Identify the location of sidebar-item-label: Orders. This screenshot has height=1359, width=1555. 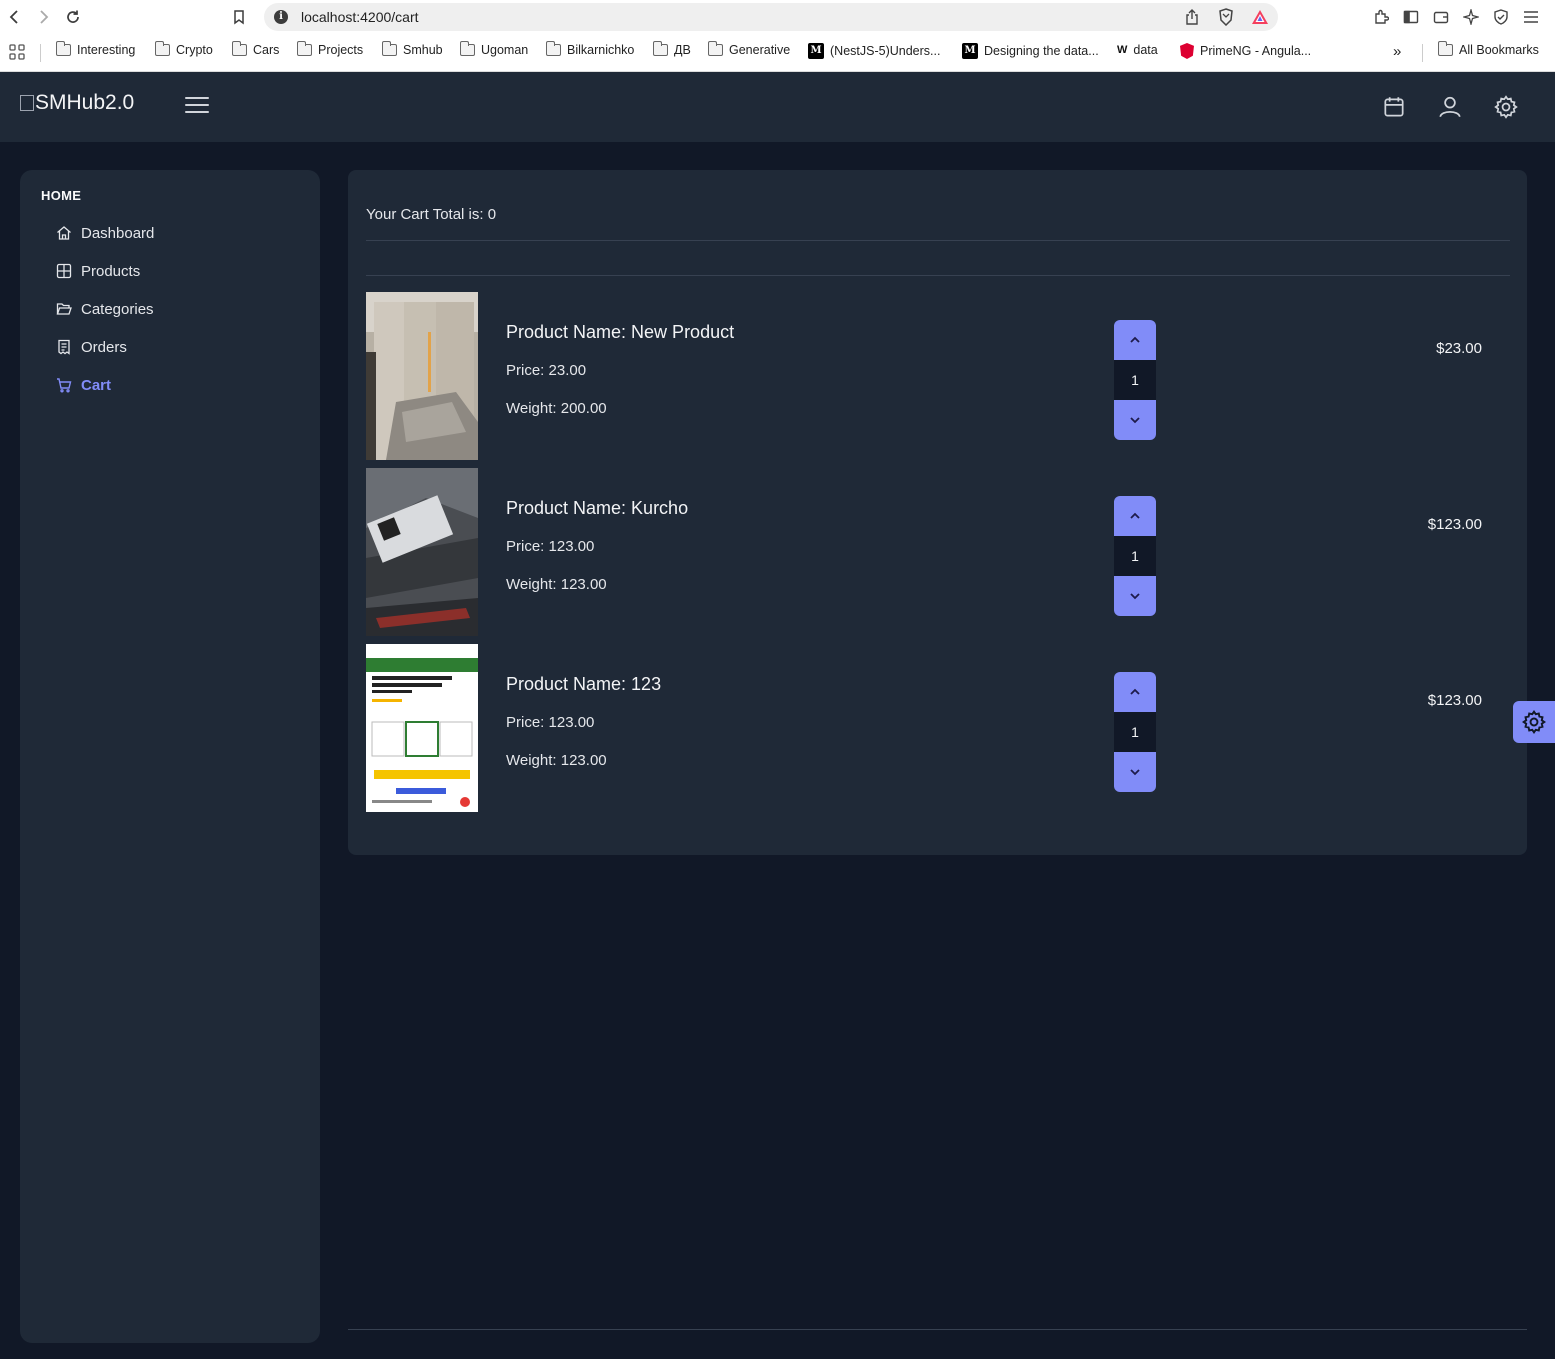
(104, 347).